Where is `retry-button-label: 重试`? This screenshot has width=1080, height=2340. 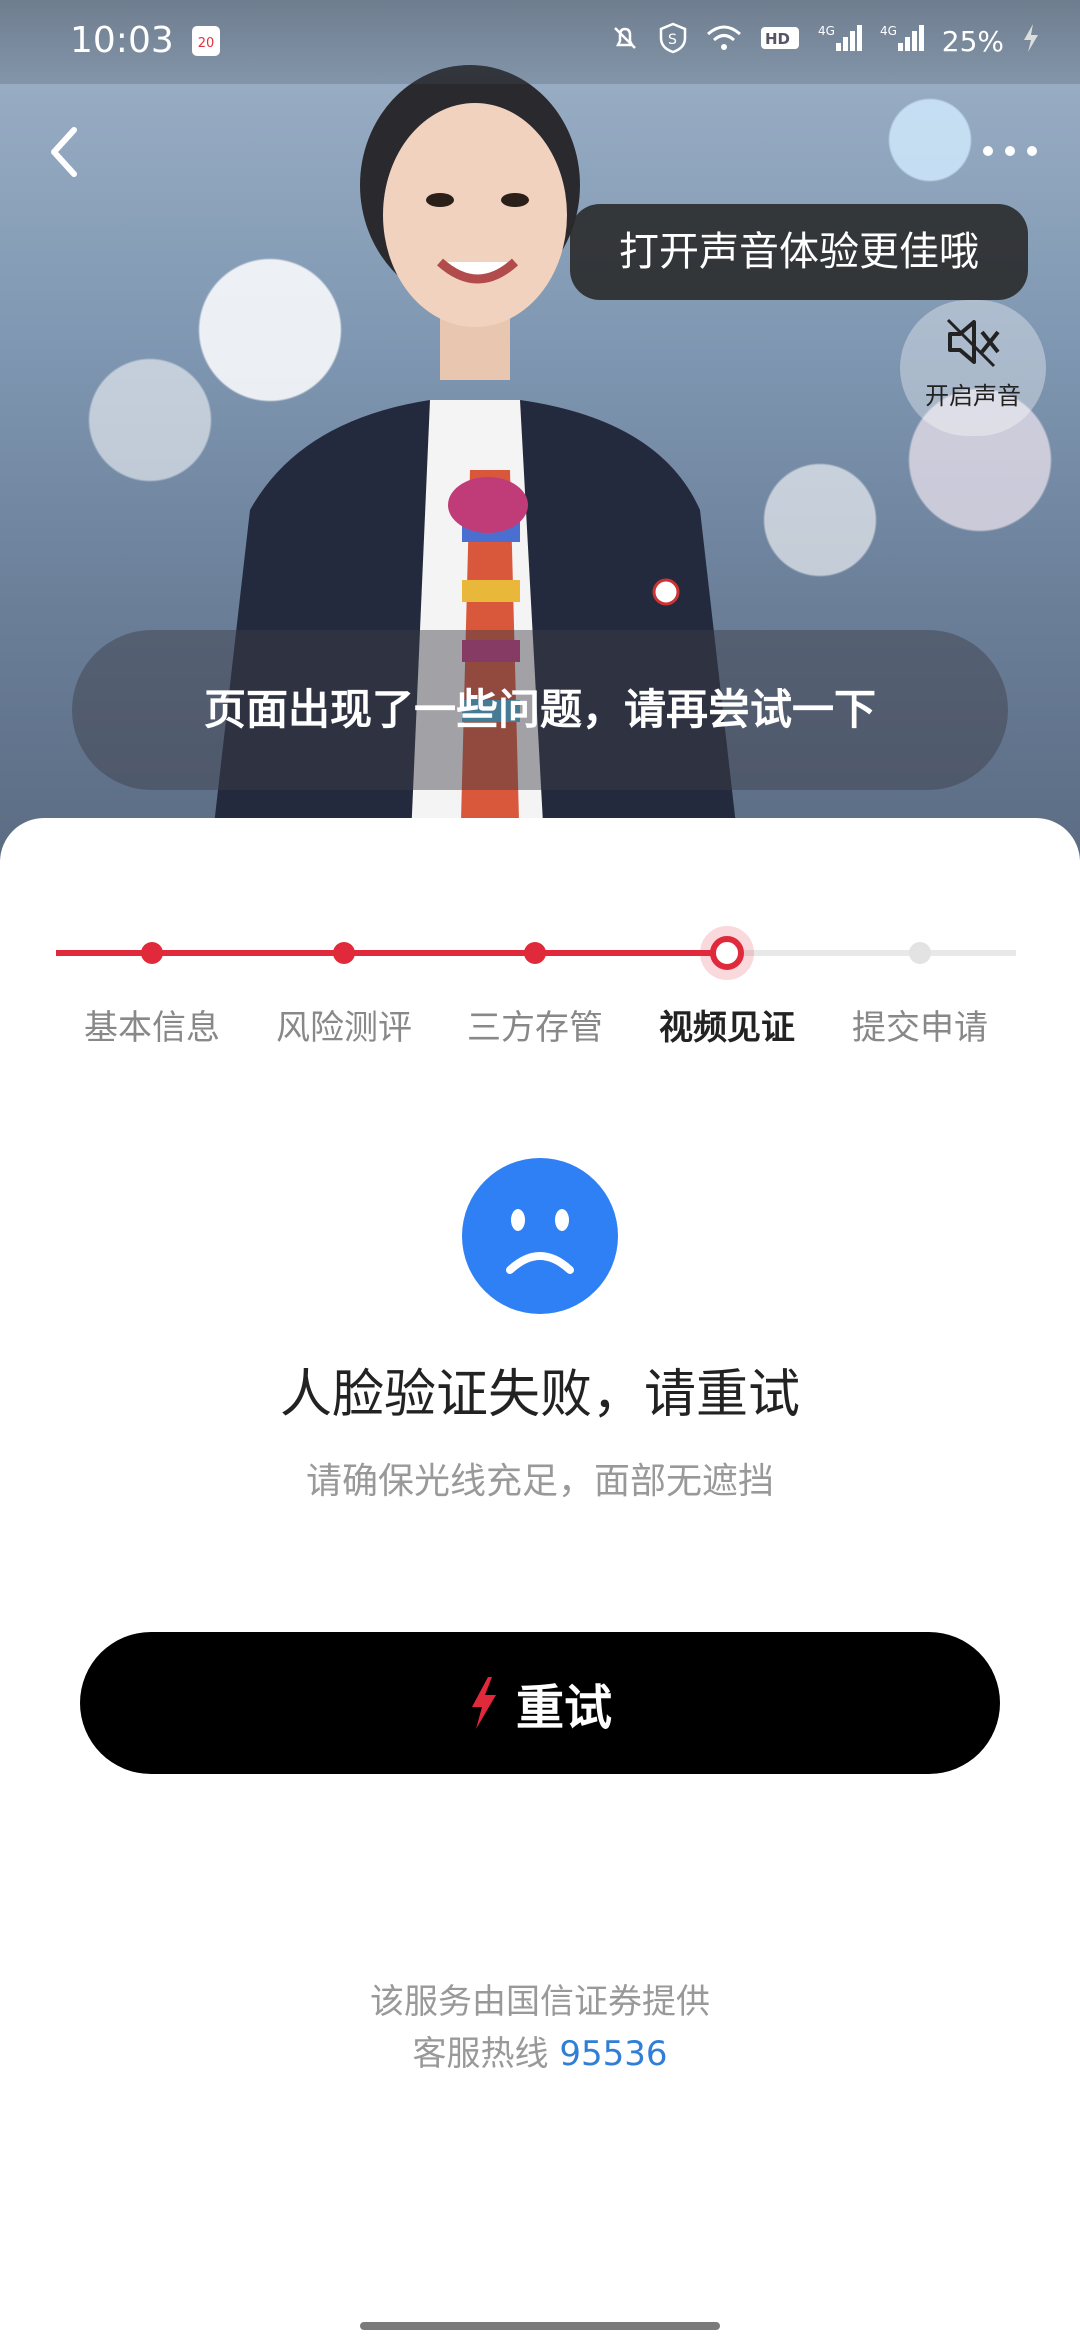 retry-button-label: 重试 is located at coordinates (563, 1708).